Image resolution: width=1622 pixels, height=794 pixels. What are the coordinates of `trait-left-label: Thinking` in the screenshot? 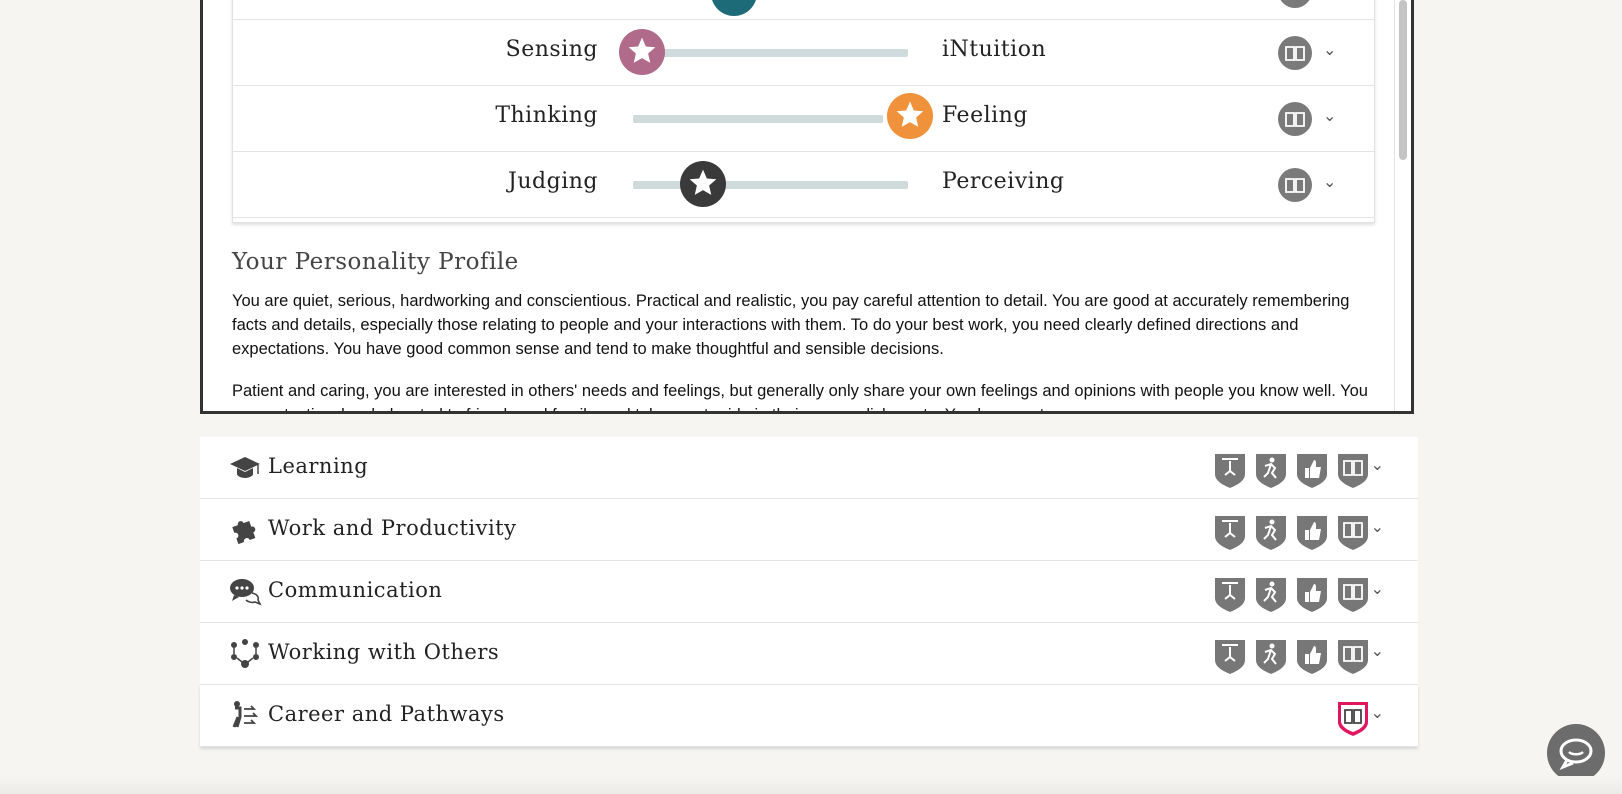 It's located at (546, 115).